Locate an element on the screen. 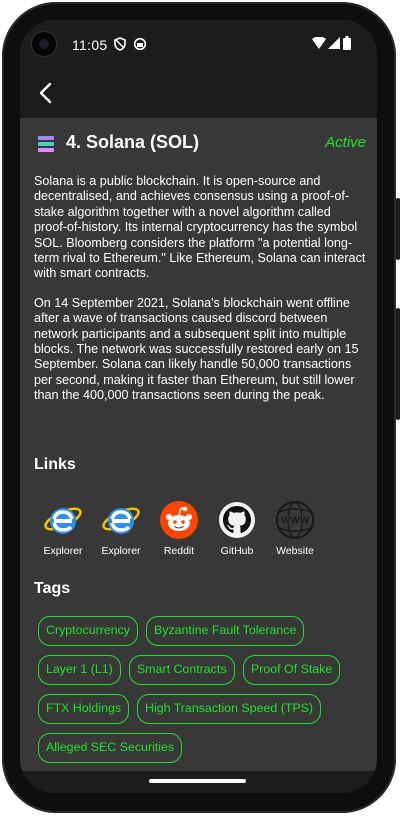  status-bar: 11:05 is located at coordinates (198, 45).